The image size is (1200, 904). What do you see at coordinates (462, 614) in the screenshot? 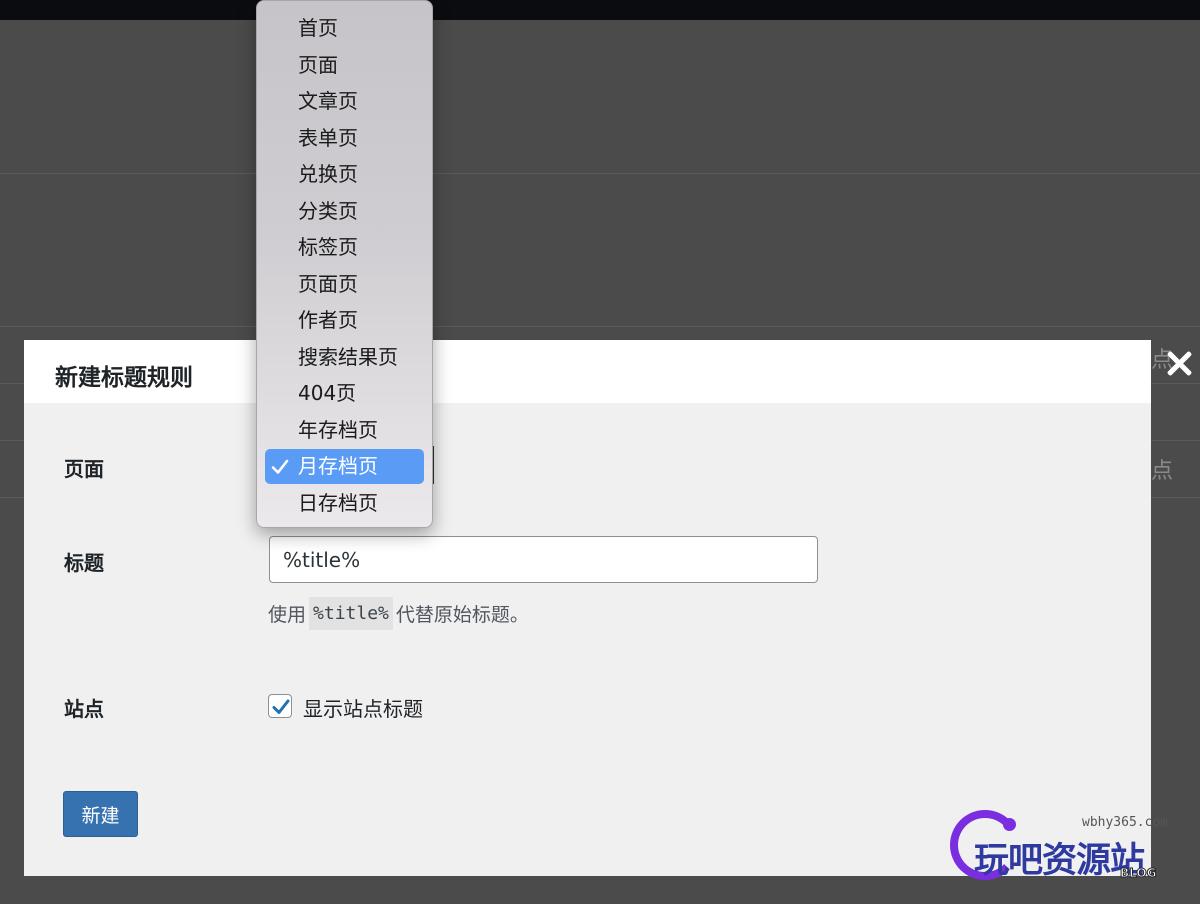
I see `hint-suffix: 代替原始标题。` at bounding box center [462, 614].